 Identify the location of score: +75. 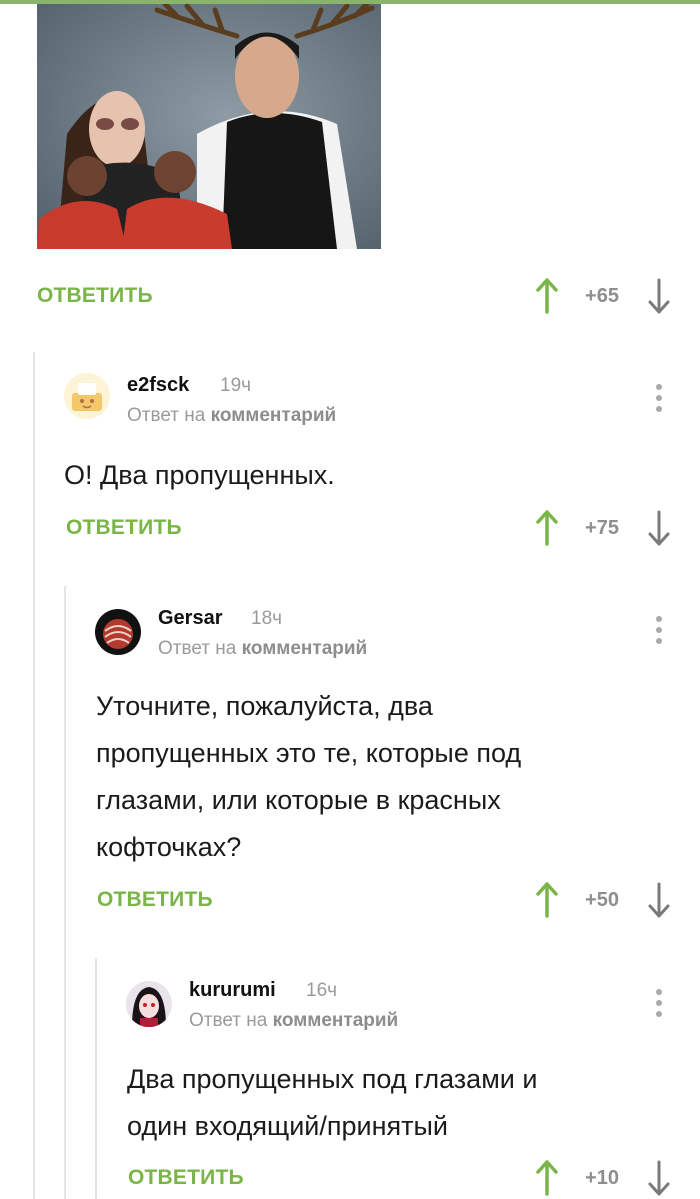
(602, 528).